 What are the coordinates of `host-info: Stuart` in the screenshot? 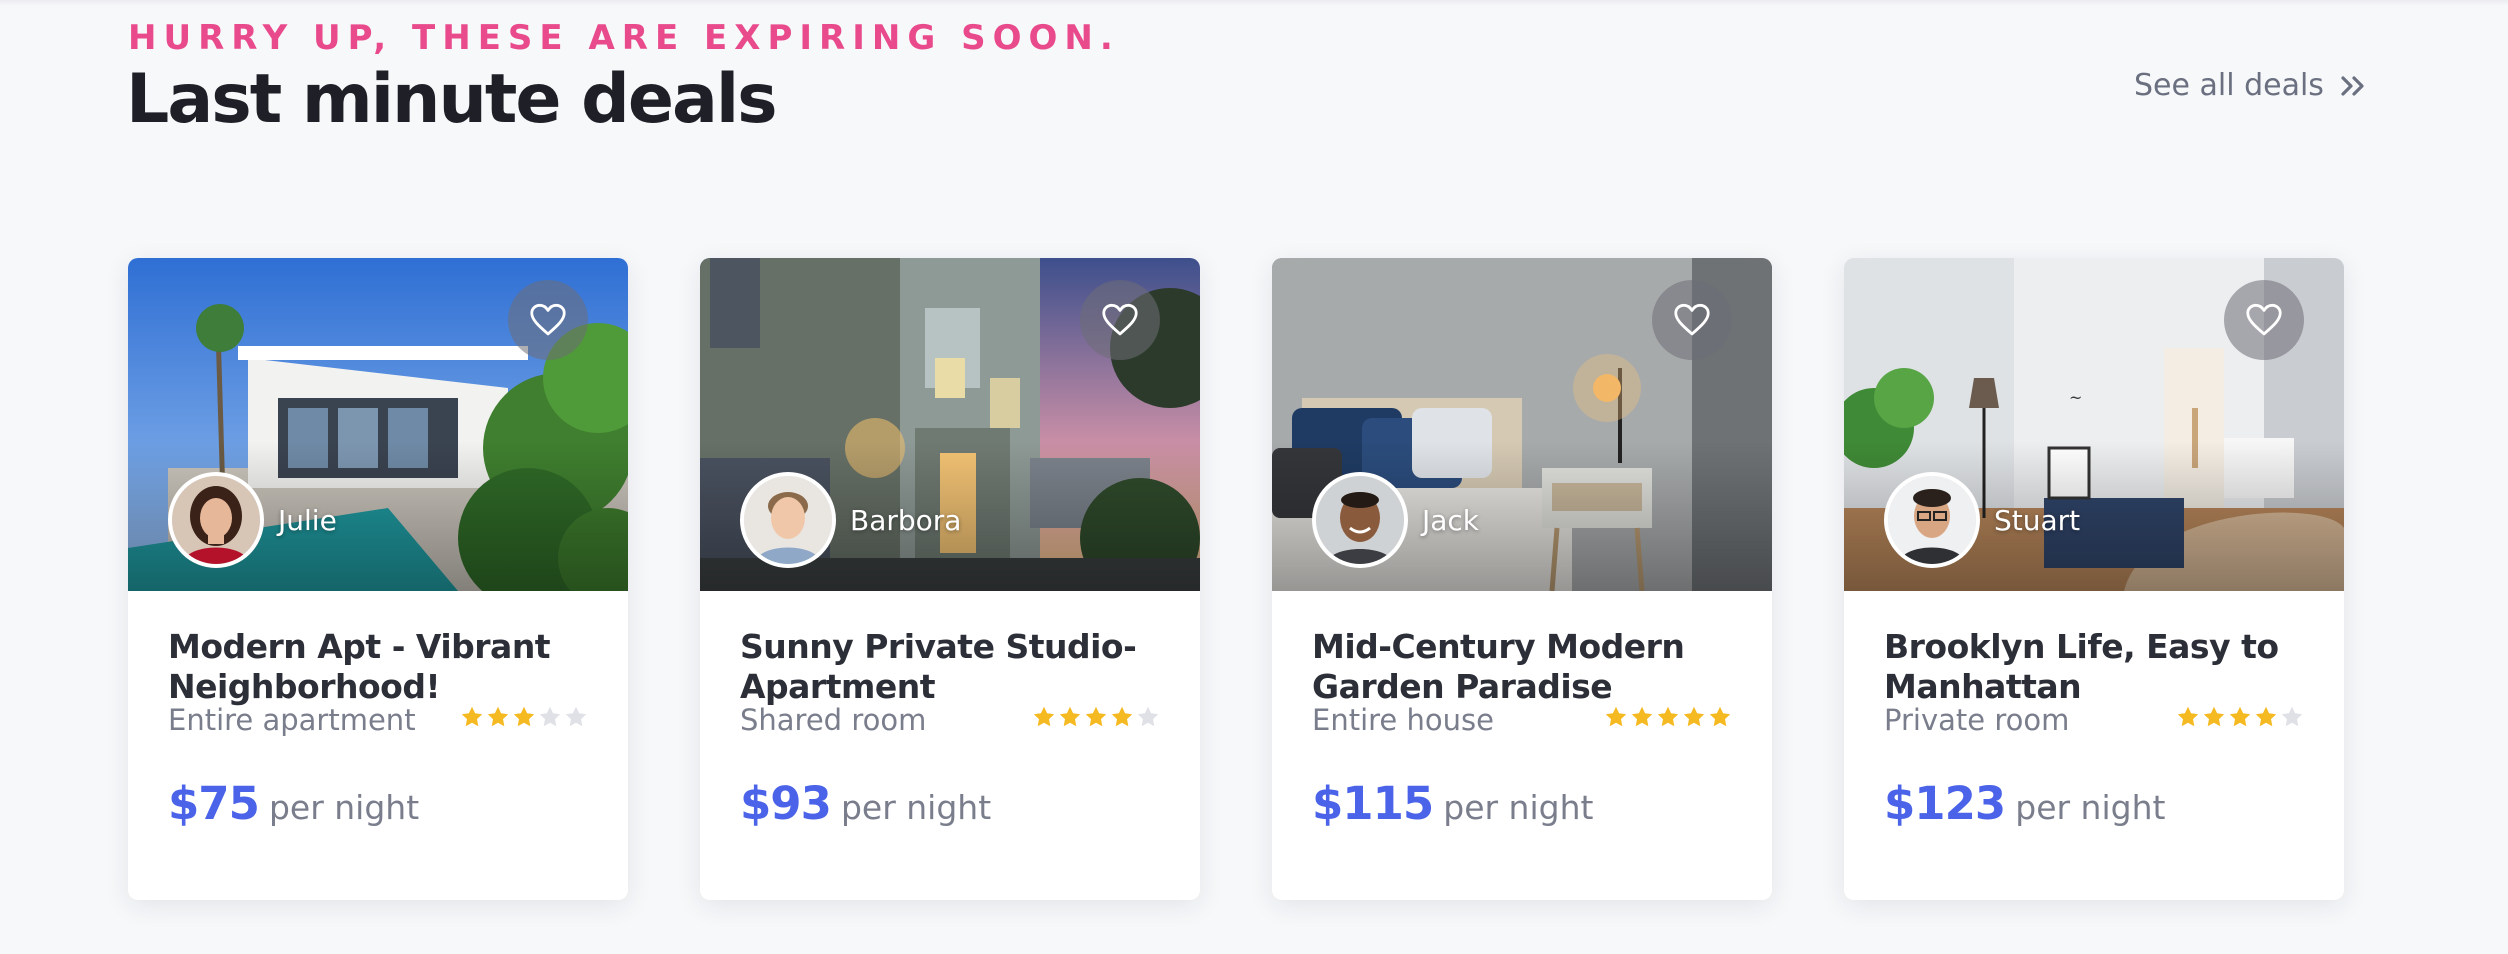 It's located at (1982, 520).